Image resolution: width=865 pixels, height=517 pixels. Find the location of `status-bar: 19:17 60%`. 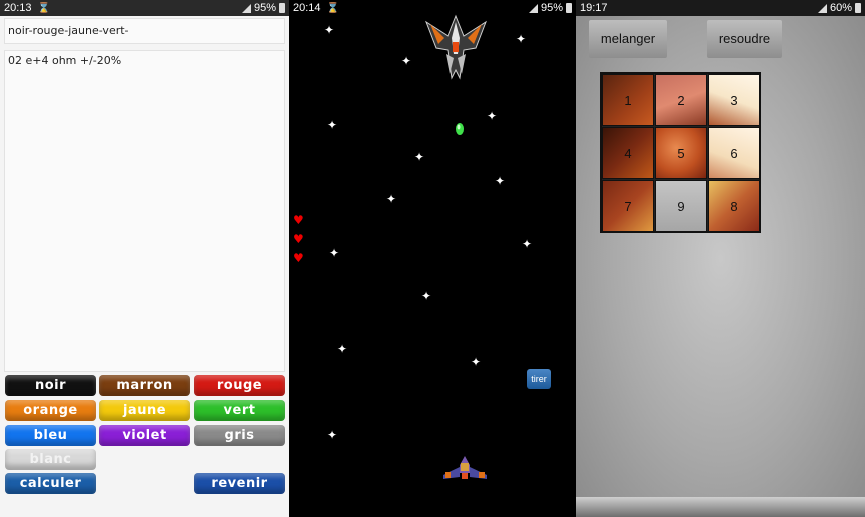

status-bar: 19:17 60% is located at coordinates (720, 8).